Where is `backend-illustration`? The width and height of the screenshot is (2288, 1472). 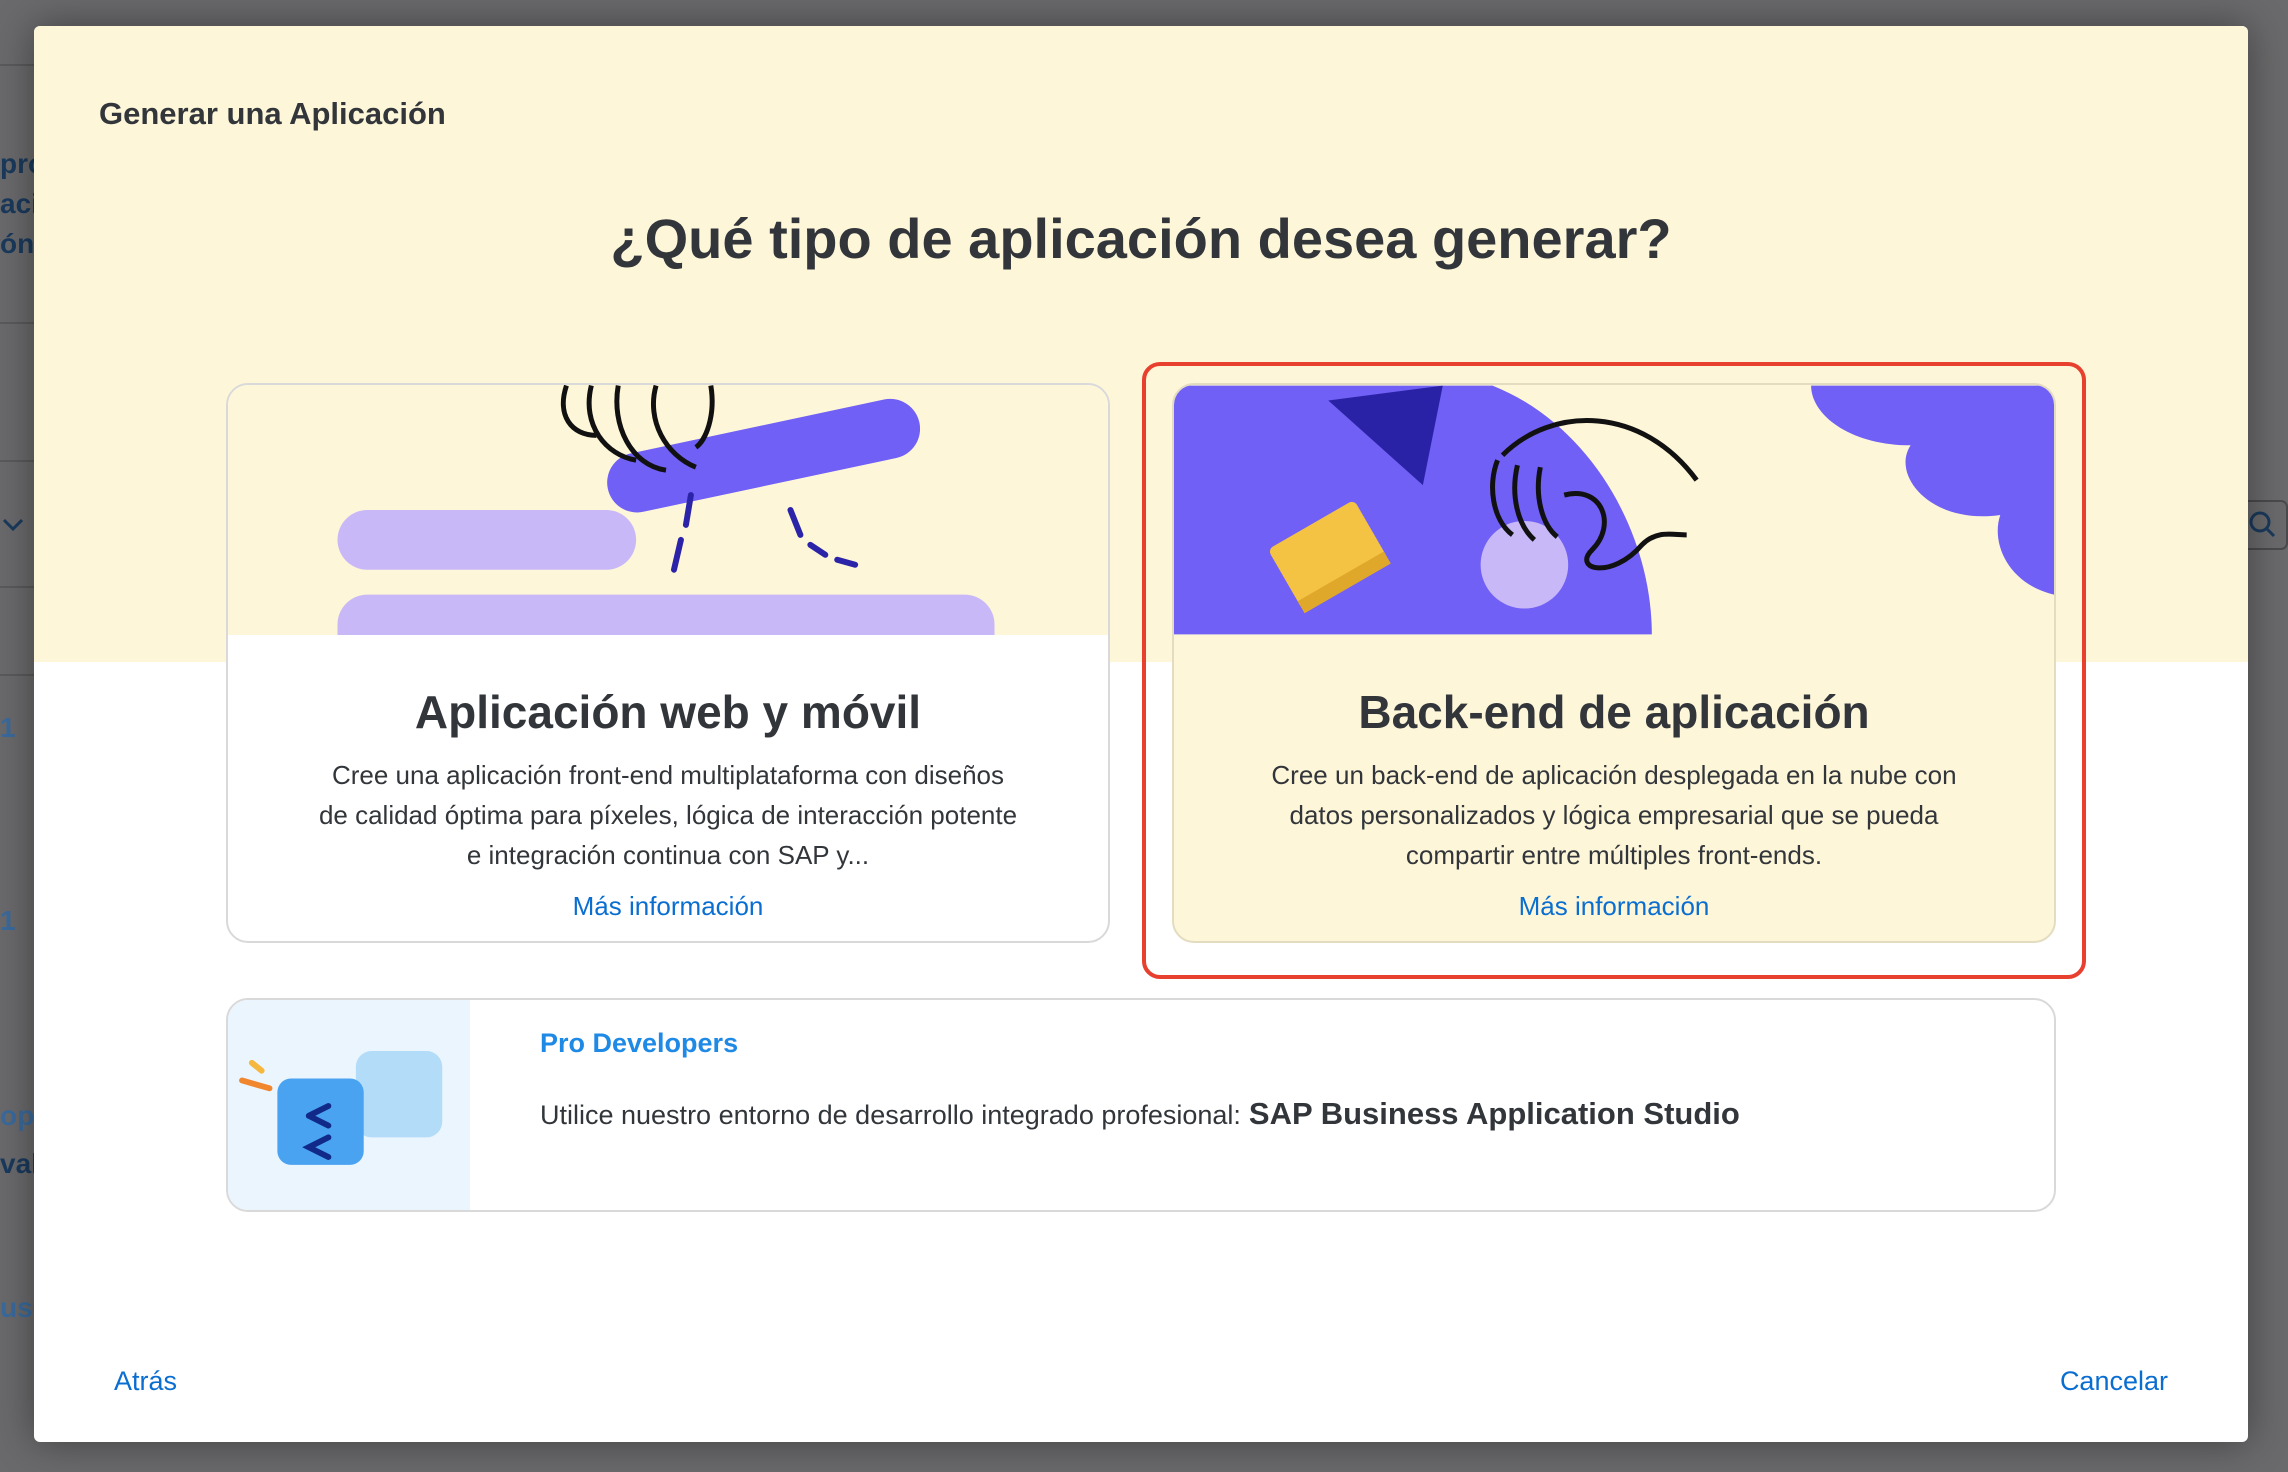
backend-illustration is located at coordinates (1614, 510).